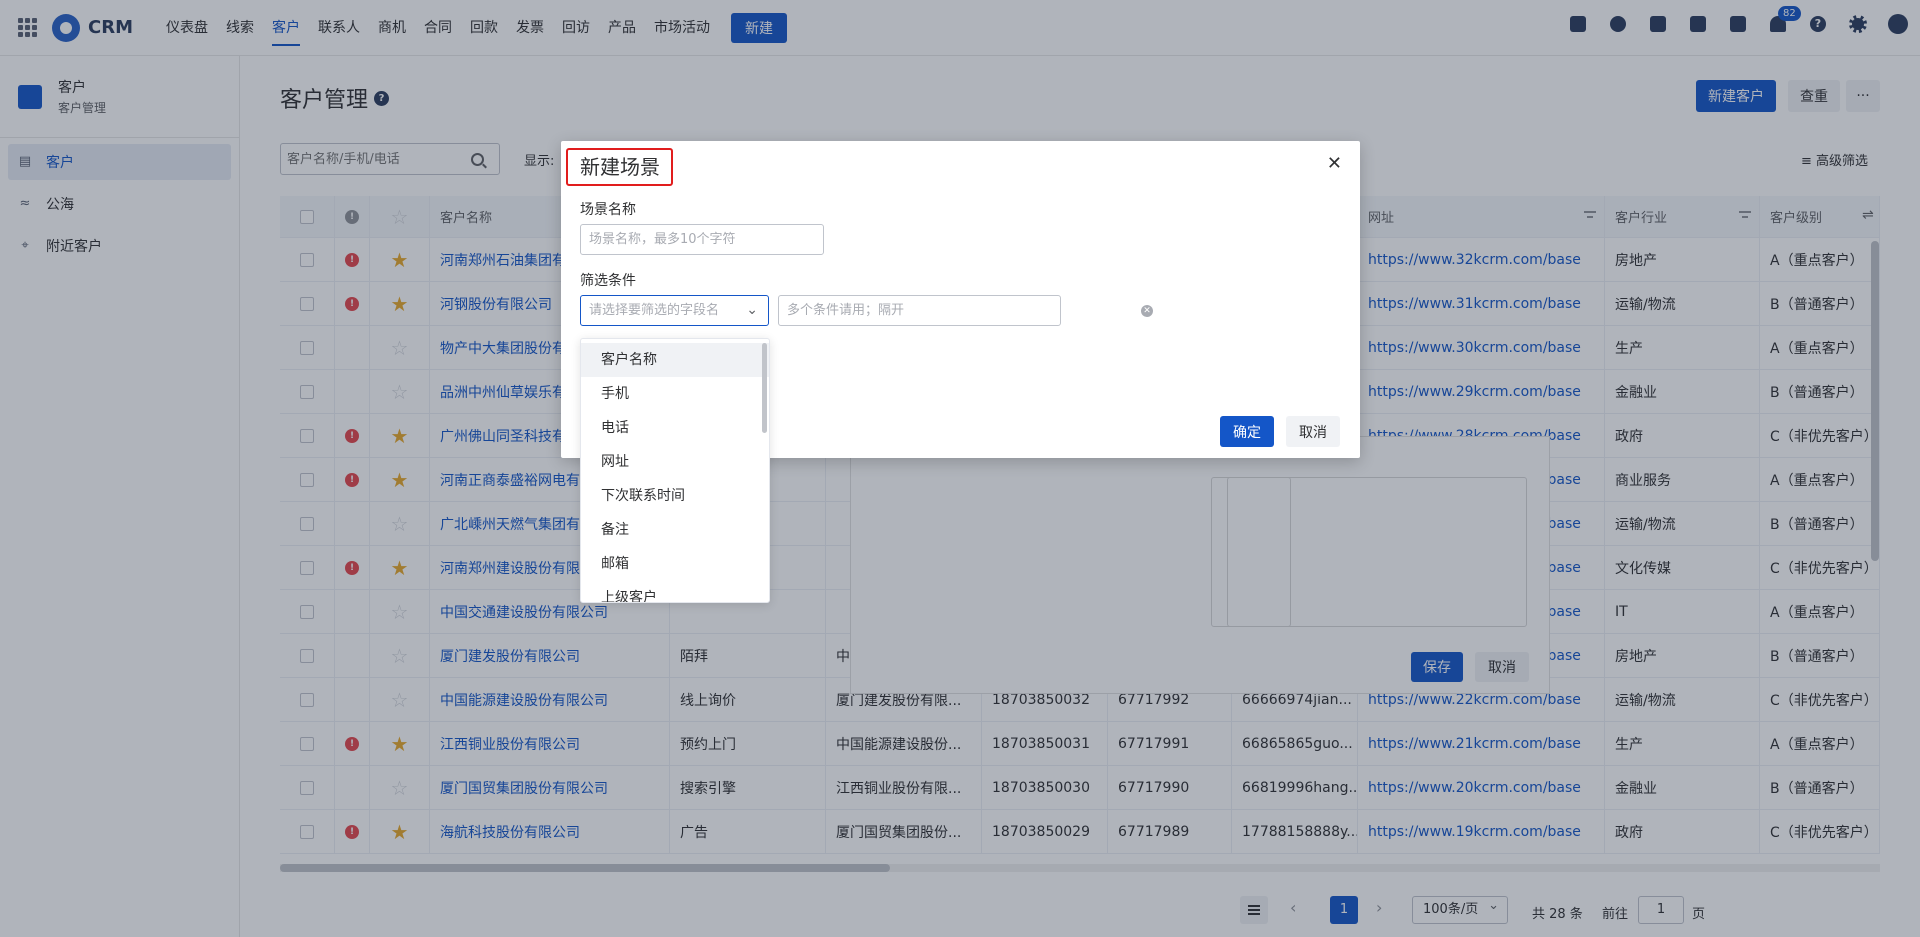 This screenshot has width=1920, height=937. I want to click on condition-input: 多个条件请用；隔开, so click(919, 310).